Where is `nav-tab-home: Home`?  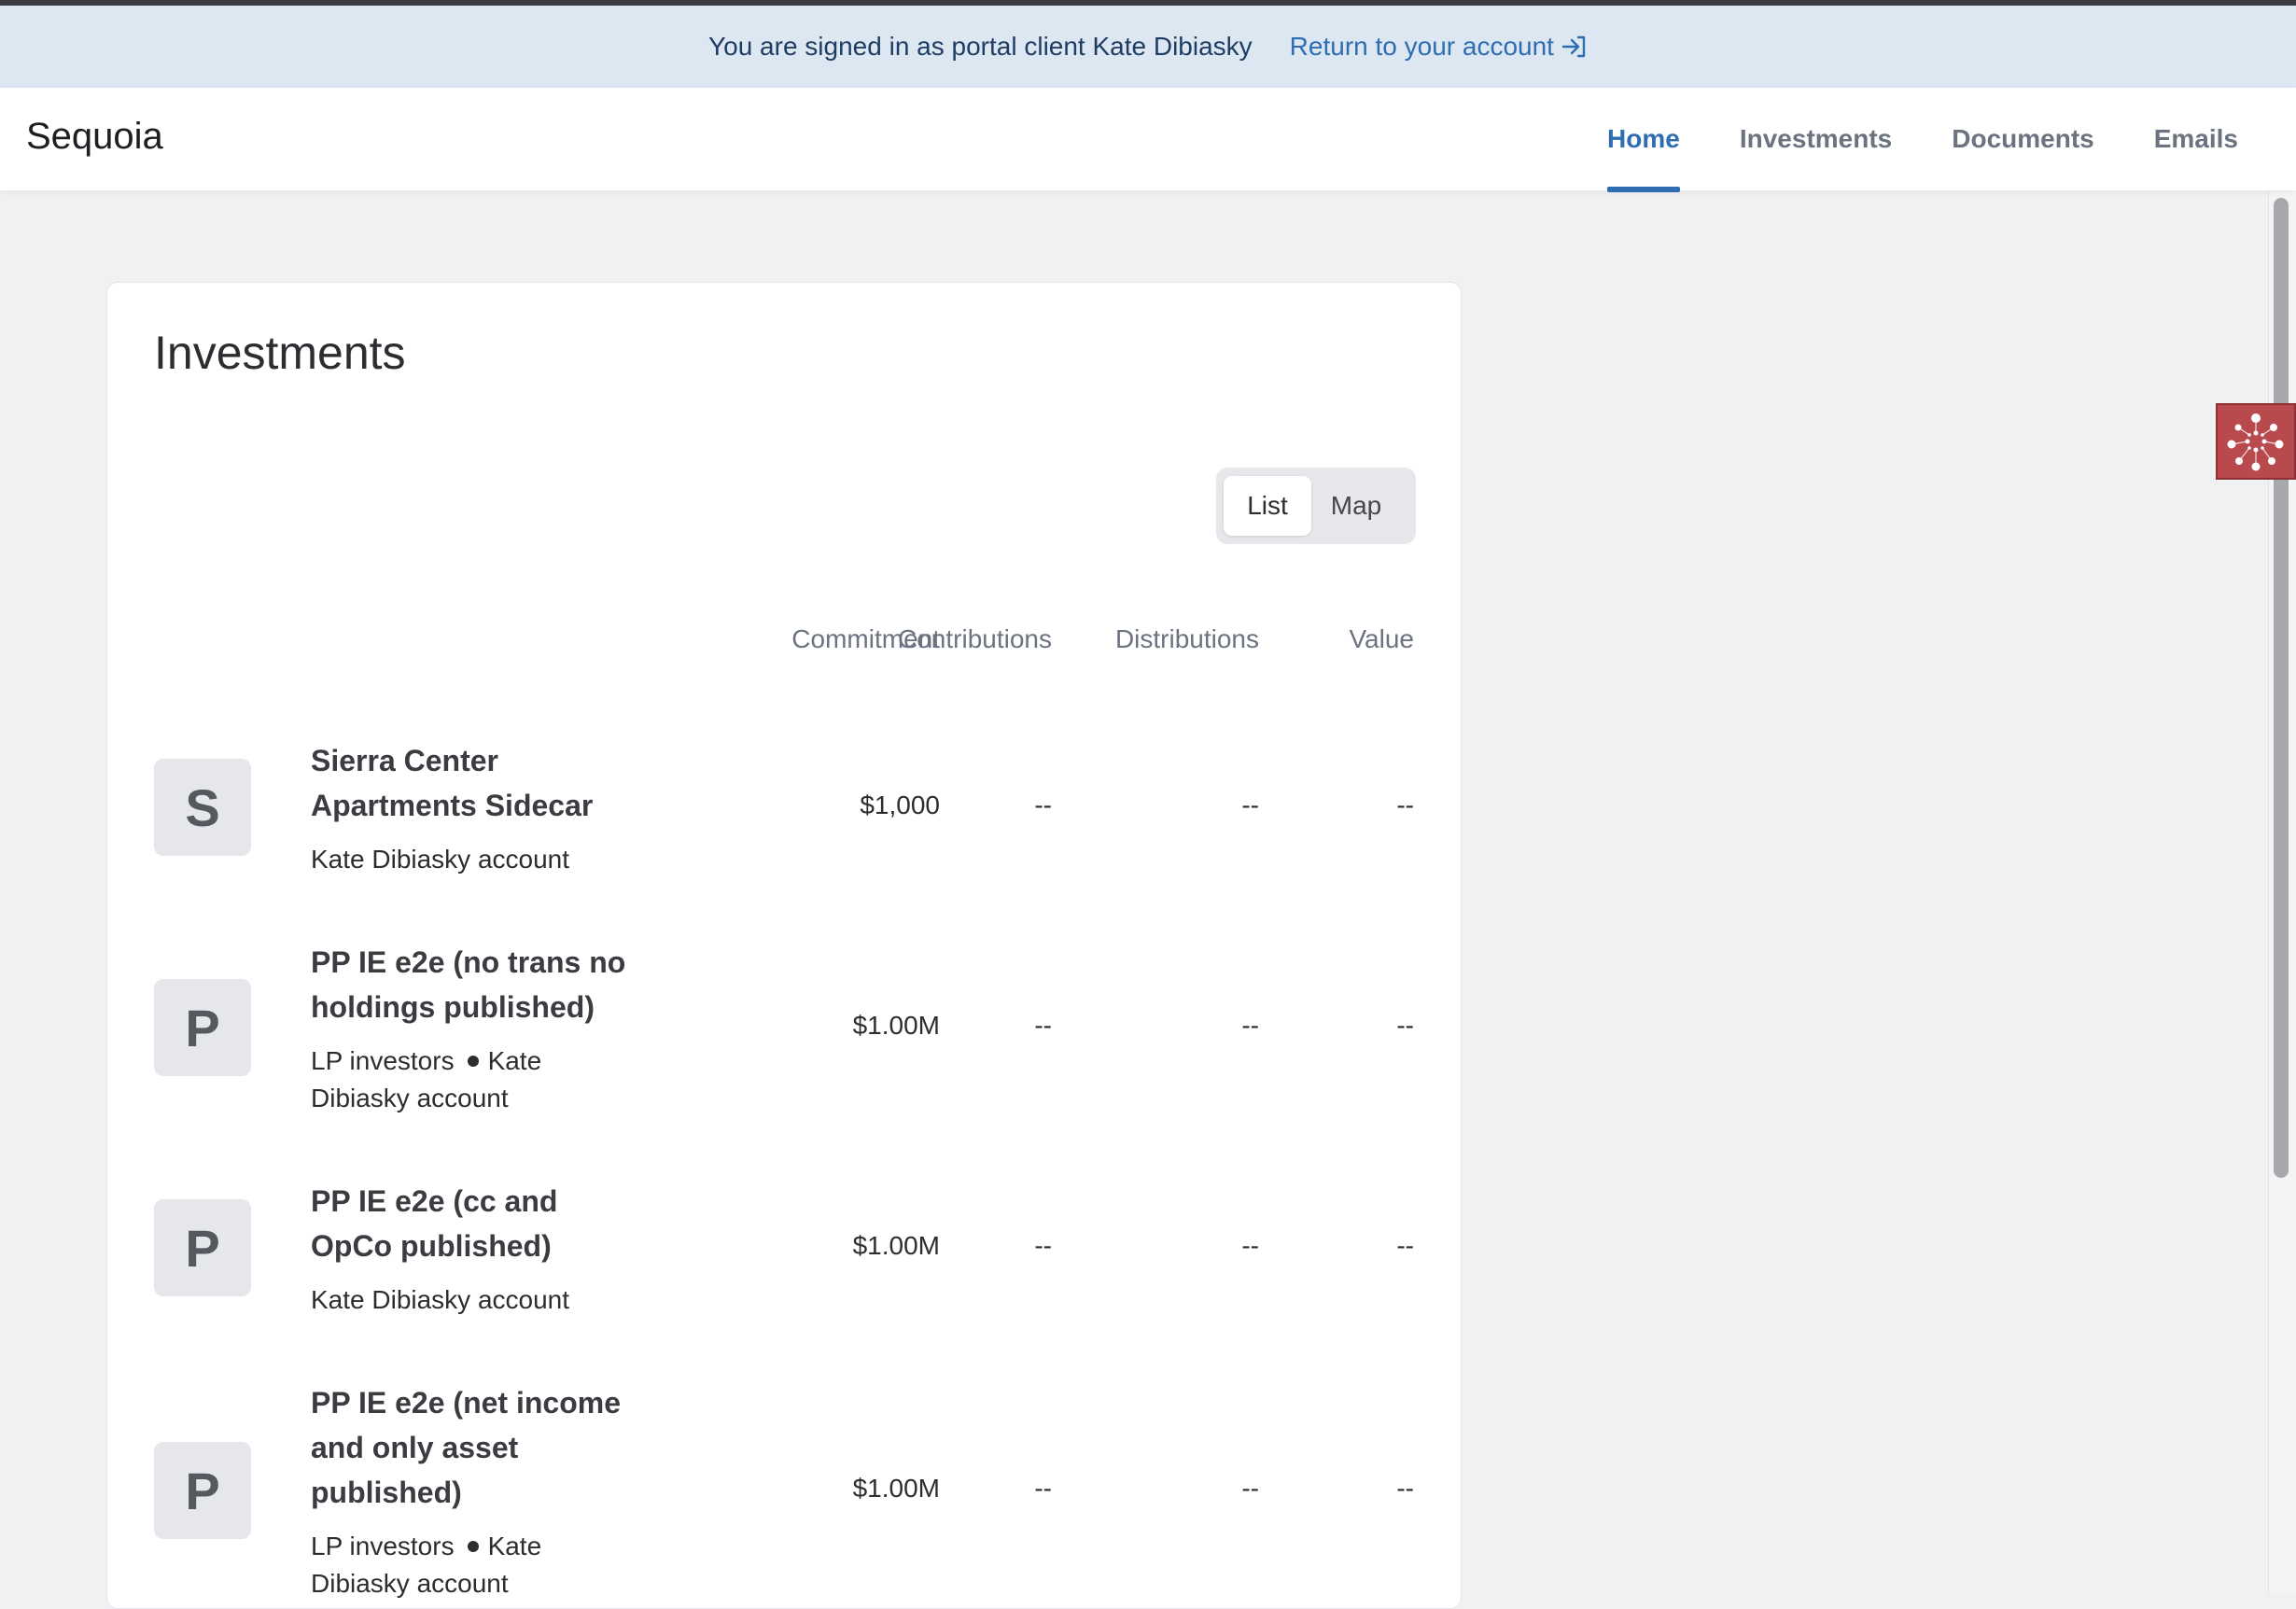 nav-tab-home: Home is located at coordinates (1643, 140).